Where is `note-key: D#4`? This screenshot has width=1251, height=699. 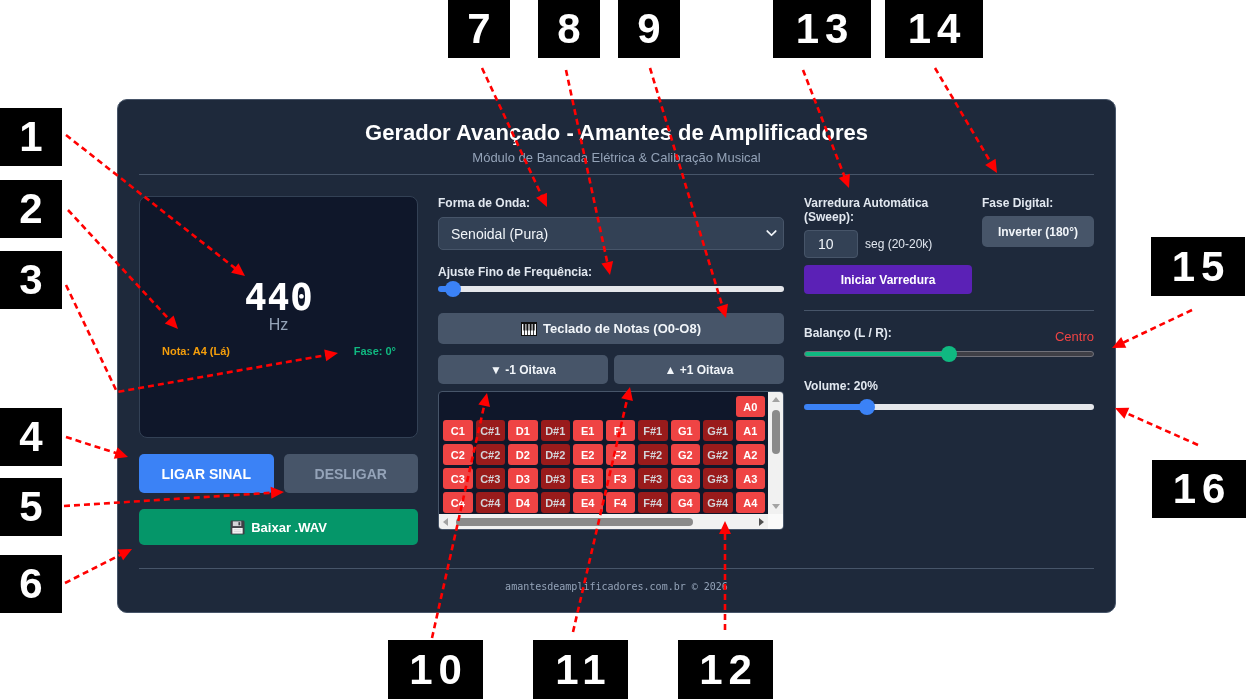
note-key: D#4 is located at coordinates (555, 502).